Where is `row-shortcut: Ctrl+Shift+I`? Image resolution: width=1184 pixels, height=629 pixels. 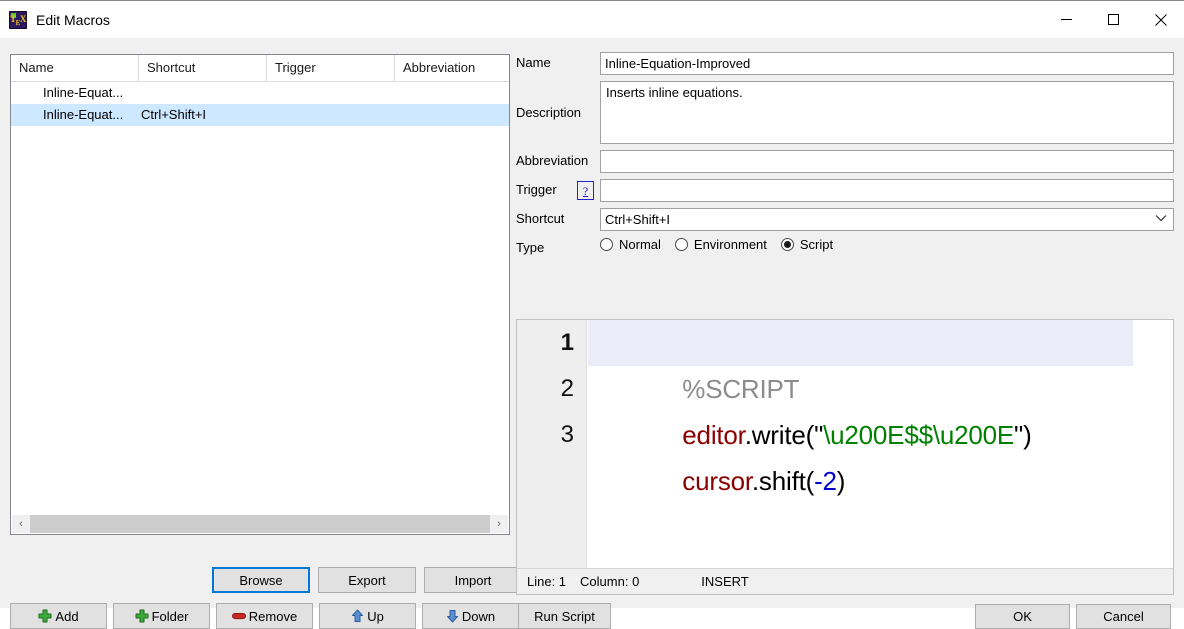 row-shortcut: Ctrl+Shift+I is located at coordinates (174, 114).